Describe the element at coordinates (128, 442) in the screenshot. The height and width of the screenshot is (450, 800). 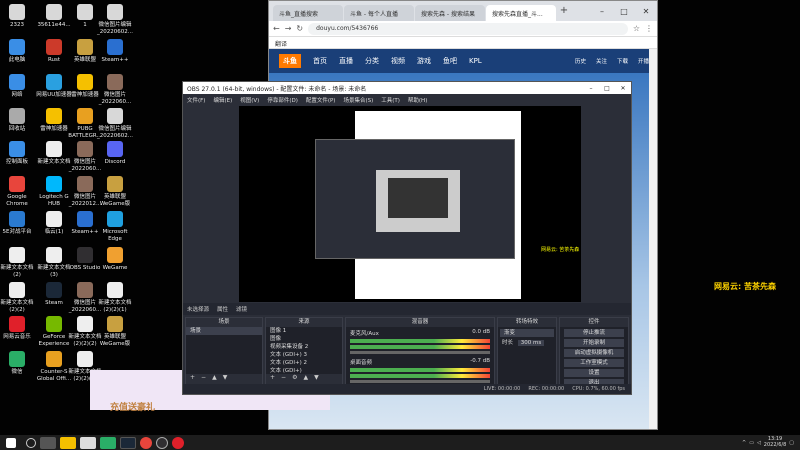
I see `steam-icon` at that location.